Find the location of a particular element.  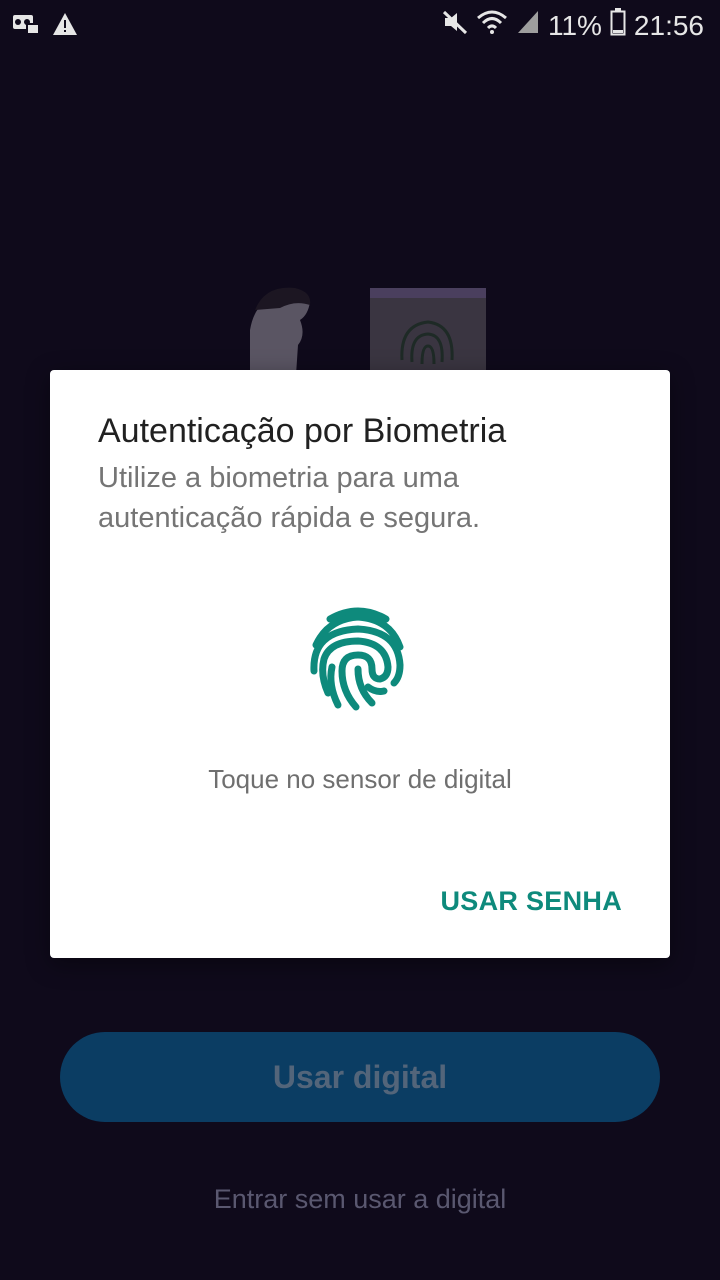

clock: 21:56 is located at coordinates (668, 25).